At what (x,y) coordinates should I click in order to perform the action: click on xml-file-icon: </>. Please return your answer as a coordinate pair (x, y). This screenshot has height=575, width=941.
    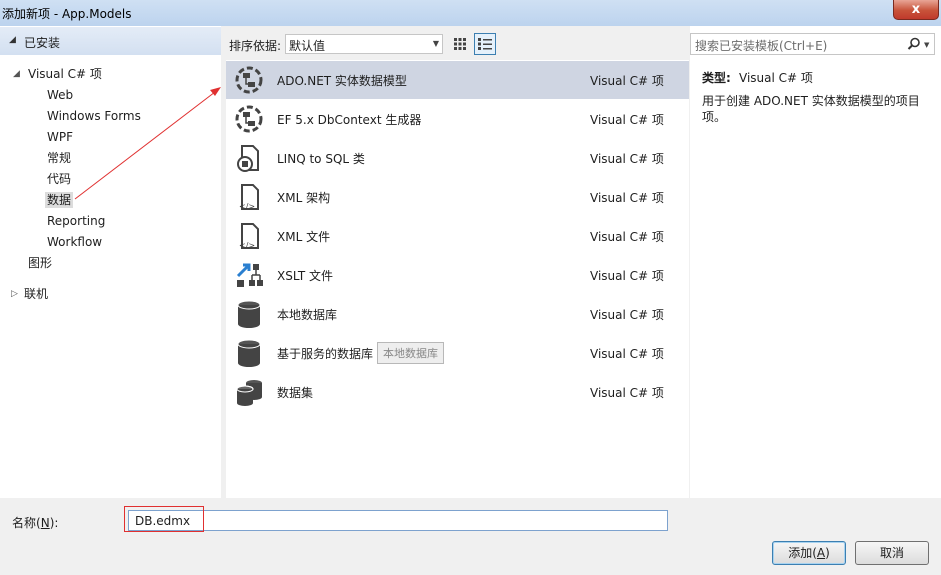
    Looking at the image, I should click on (249, 236).